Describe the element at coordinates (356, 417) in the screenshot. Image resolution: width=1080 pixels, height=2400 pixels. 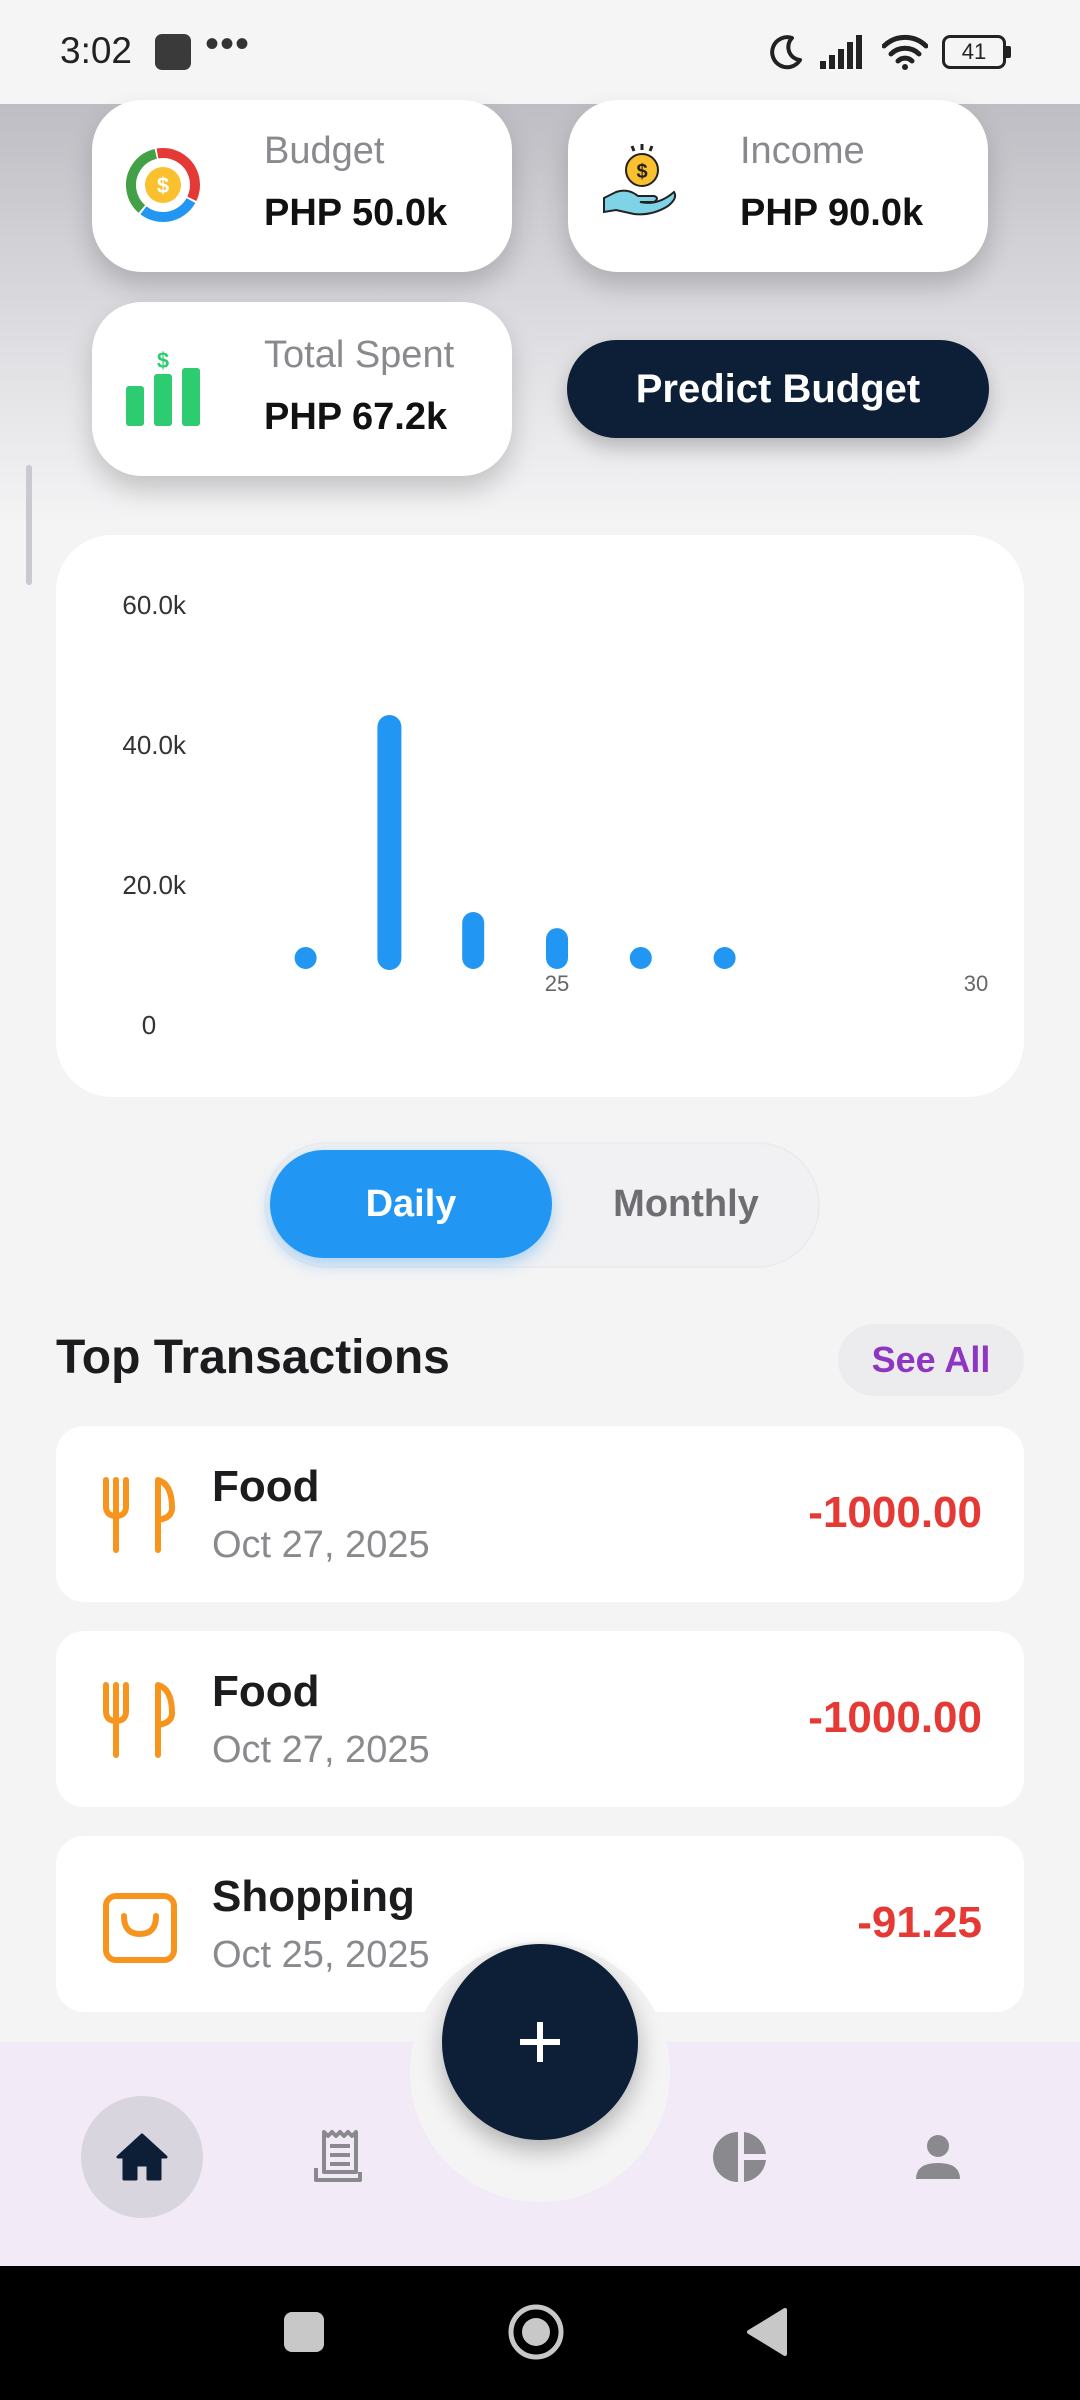
I see `total-spent-value: PHP 67.2k` at that location.